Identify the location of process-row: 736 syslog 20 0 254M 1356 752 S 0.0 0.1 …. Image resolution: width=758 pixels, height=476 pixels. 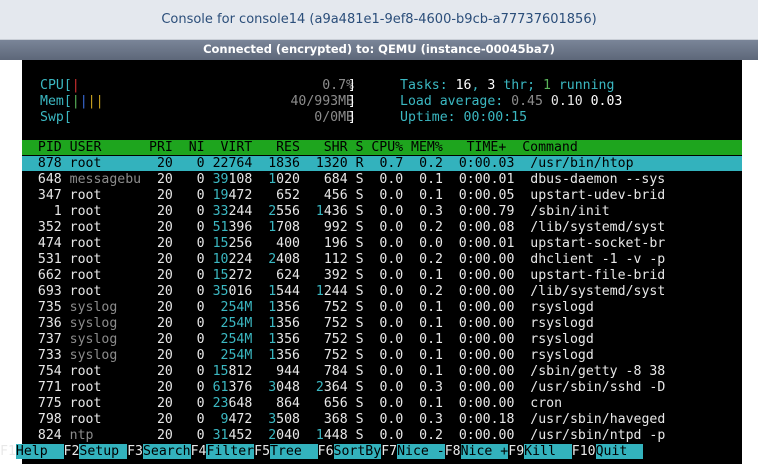
(308, 324).